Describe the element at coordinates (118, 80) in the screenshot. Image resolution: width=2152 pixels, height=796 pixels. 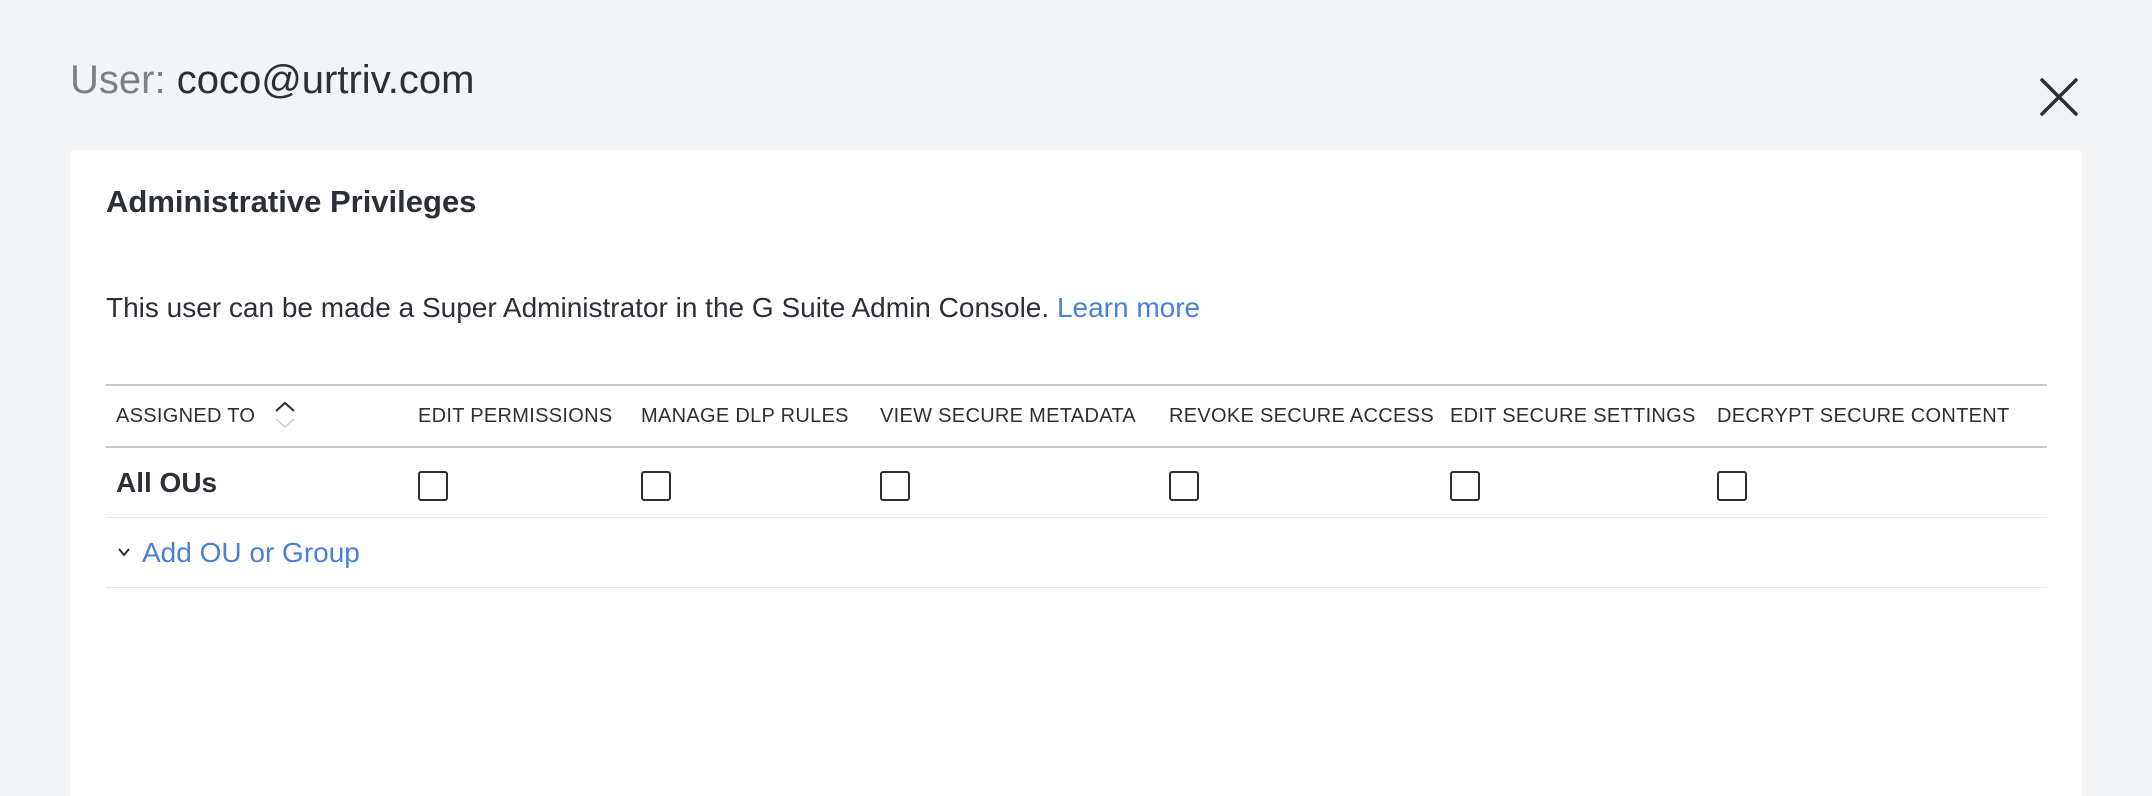
I see `title-prefix: User:` at that location.